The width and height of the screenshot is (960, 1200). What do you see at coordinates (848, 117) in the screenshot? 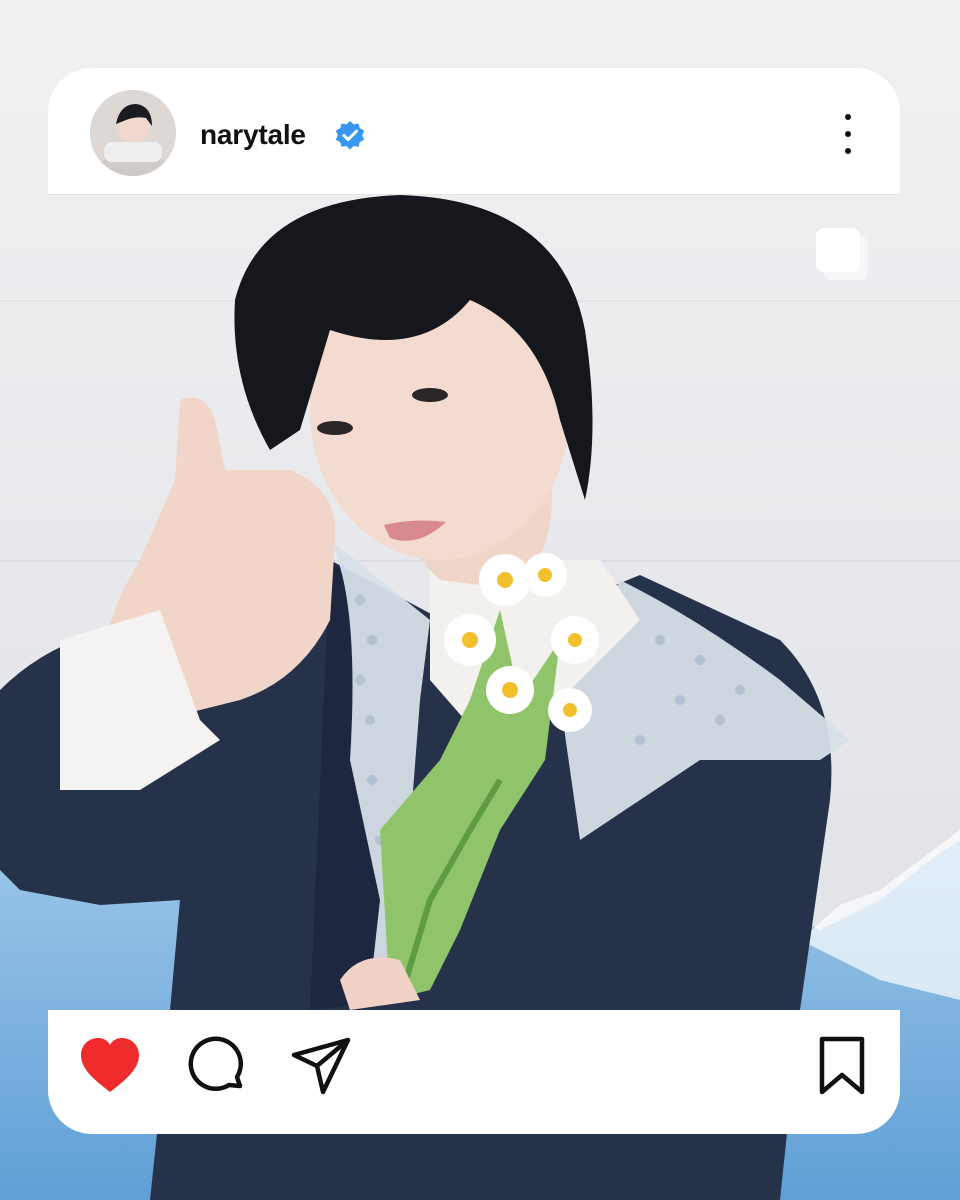
I see `more-vertical-icon` at bounding box center [848, 117].